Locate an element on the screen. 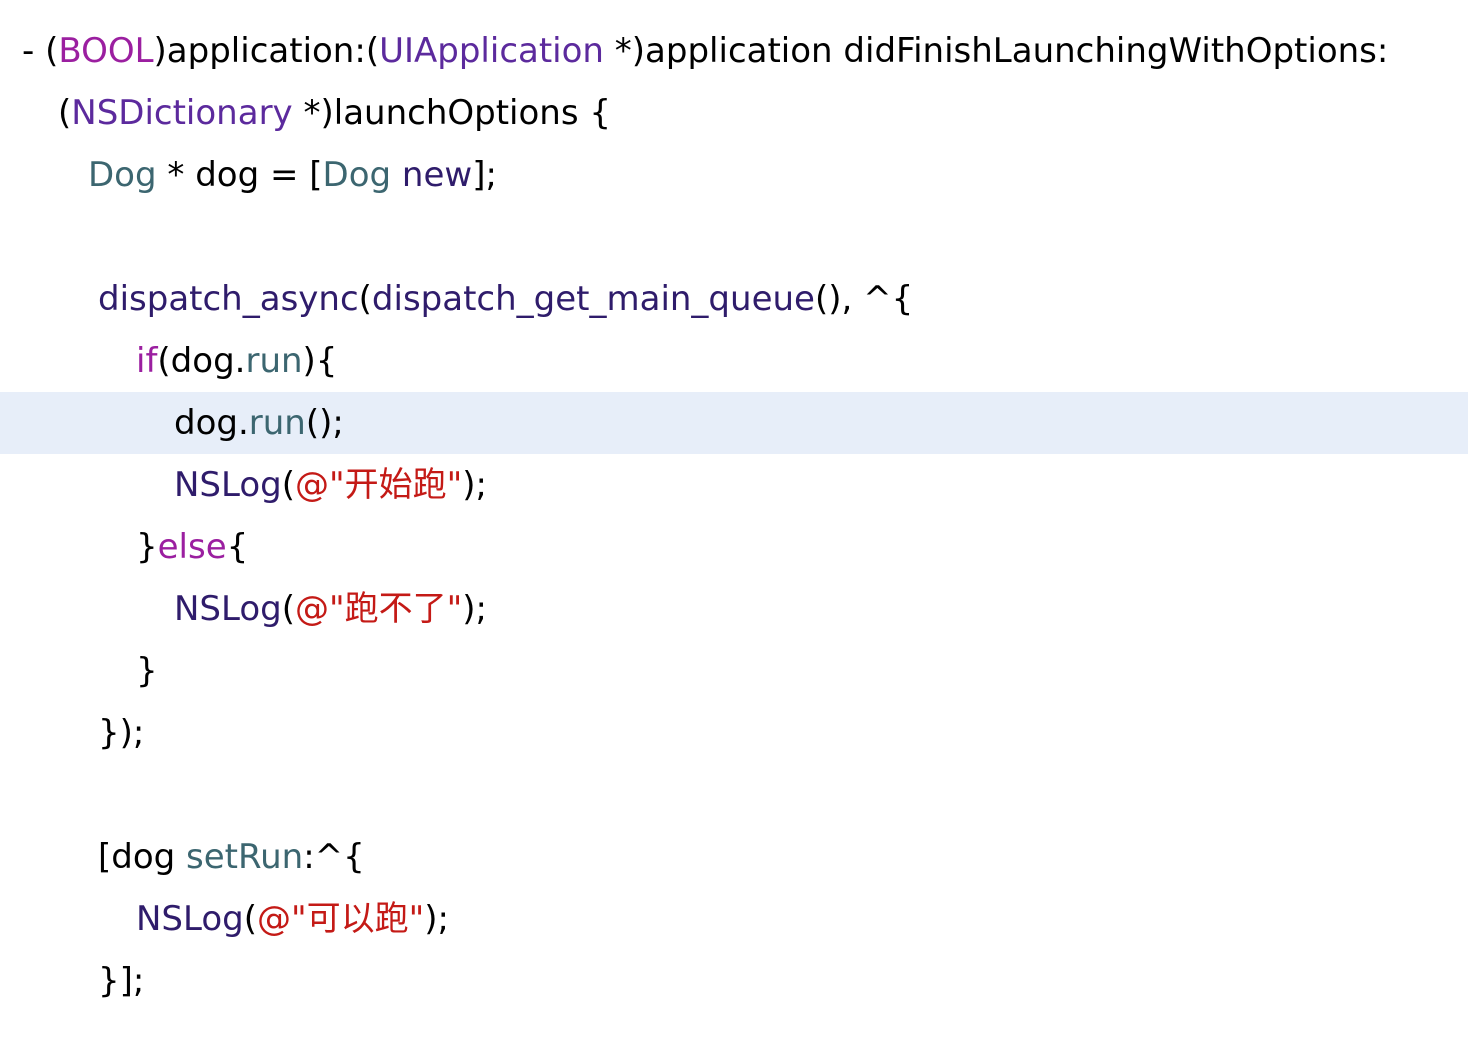 The height and width of the screenshot is (1058, 1468). code-line: if(dog.run){ is located at coordinates (734, 361).